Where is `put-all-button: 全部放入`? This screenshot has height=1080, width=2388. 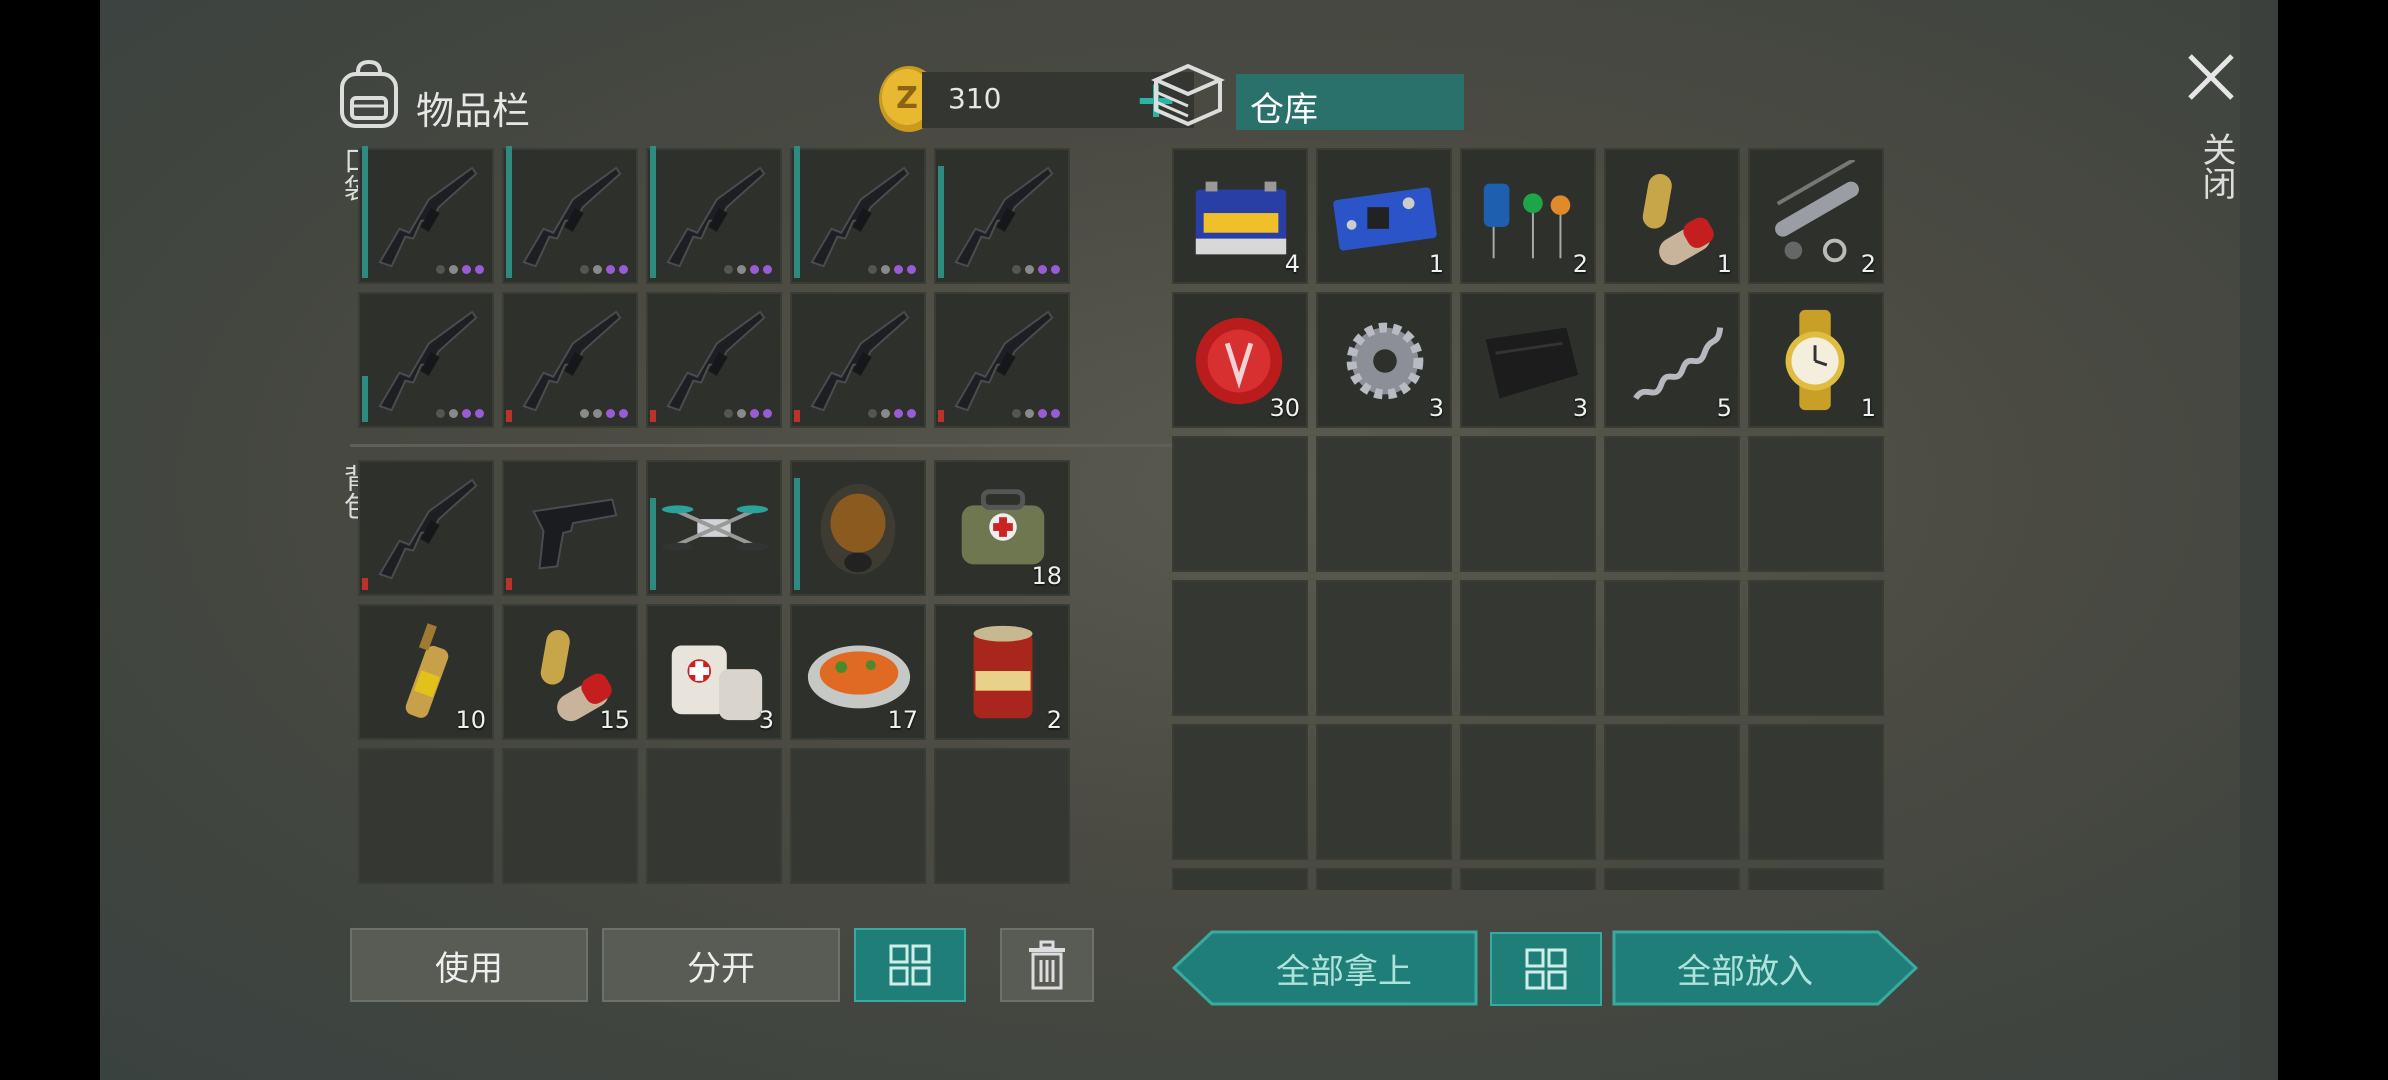 put-all-button: 全部放入 is located at coordinates (1765, 968).